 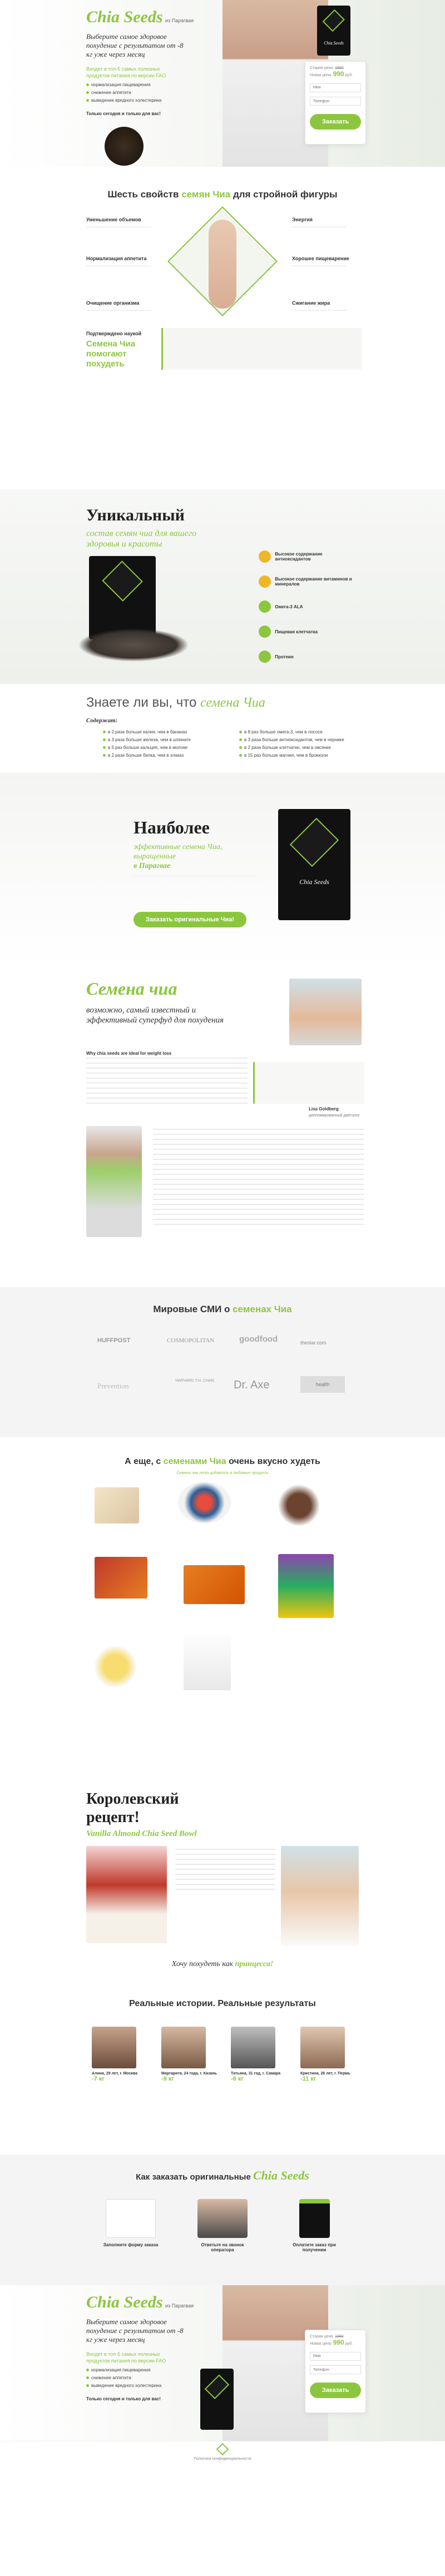 I want to click on know-contains: Содержат:, so click(x=102, y=720).